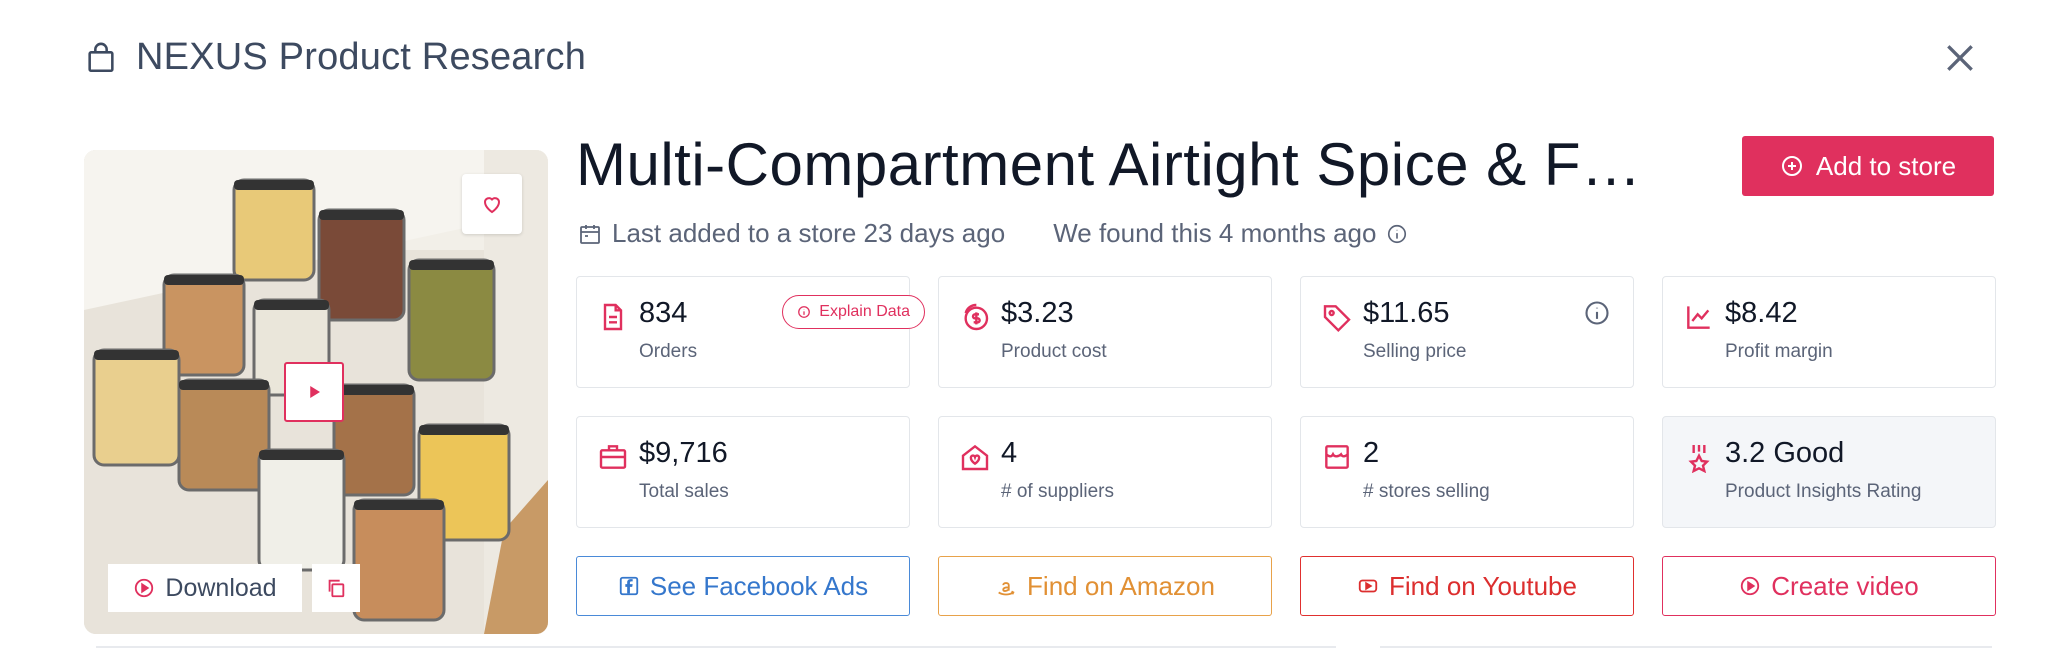  Describe the element at coordinates (1761, 313) in the screenshot. I see `stat-value: $8.42` at that location.